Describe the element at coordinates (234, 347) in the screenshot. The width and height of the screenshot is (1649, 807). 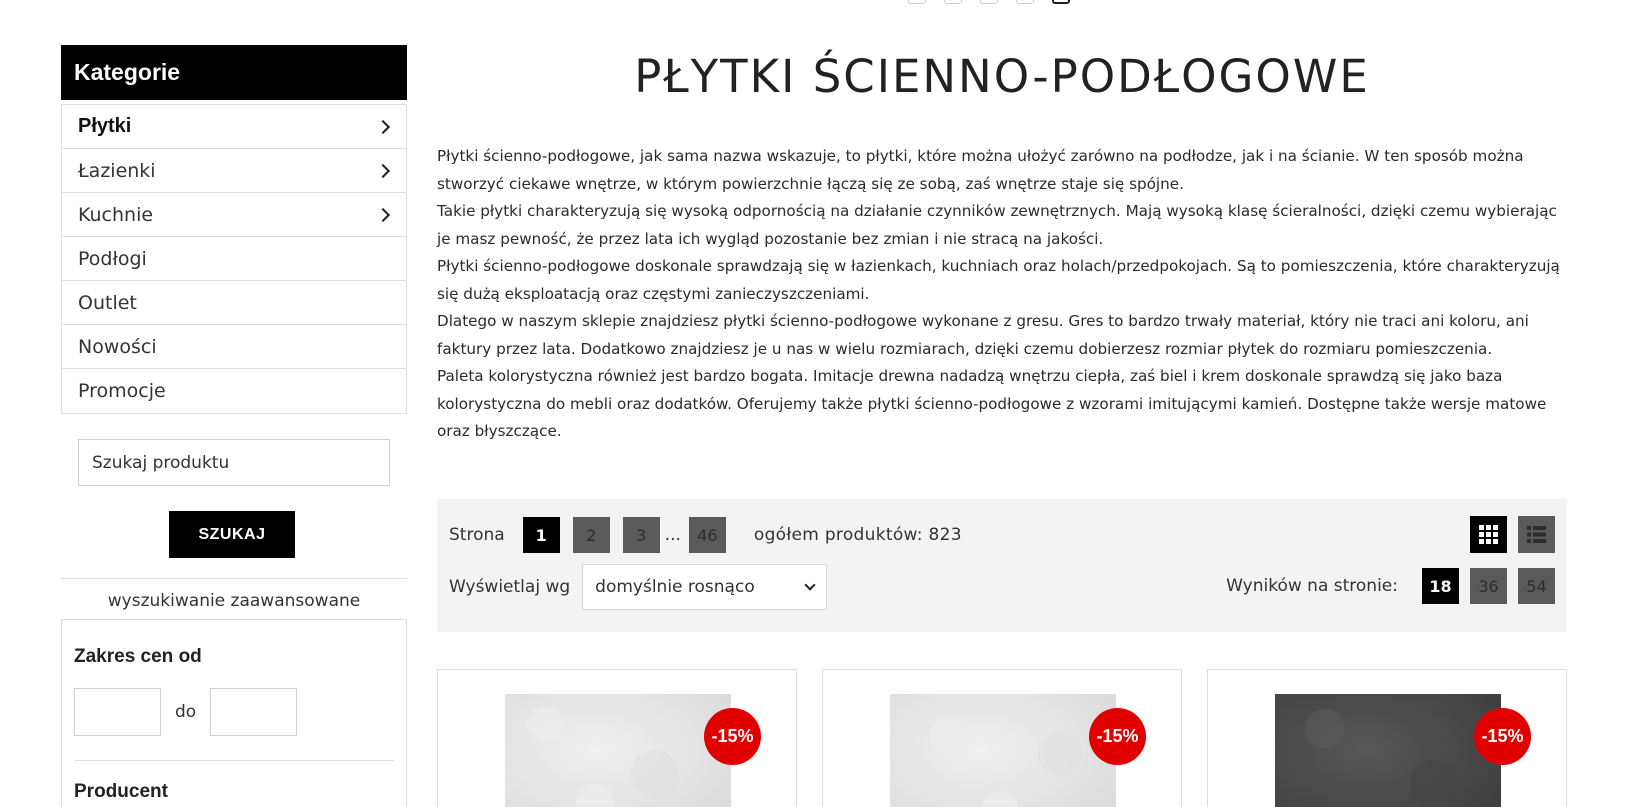
I see `category-item-nowosci: Nowości` at that location.